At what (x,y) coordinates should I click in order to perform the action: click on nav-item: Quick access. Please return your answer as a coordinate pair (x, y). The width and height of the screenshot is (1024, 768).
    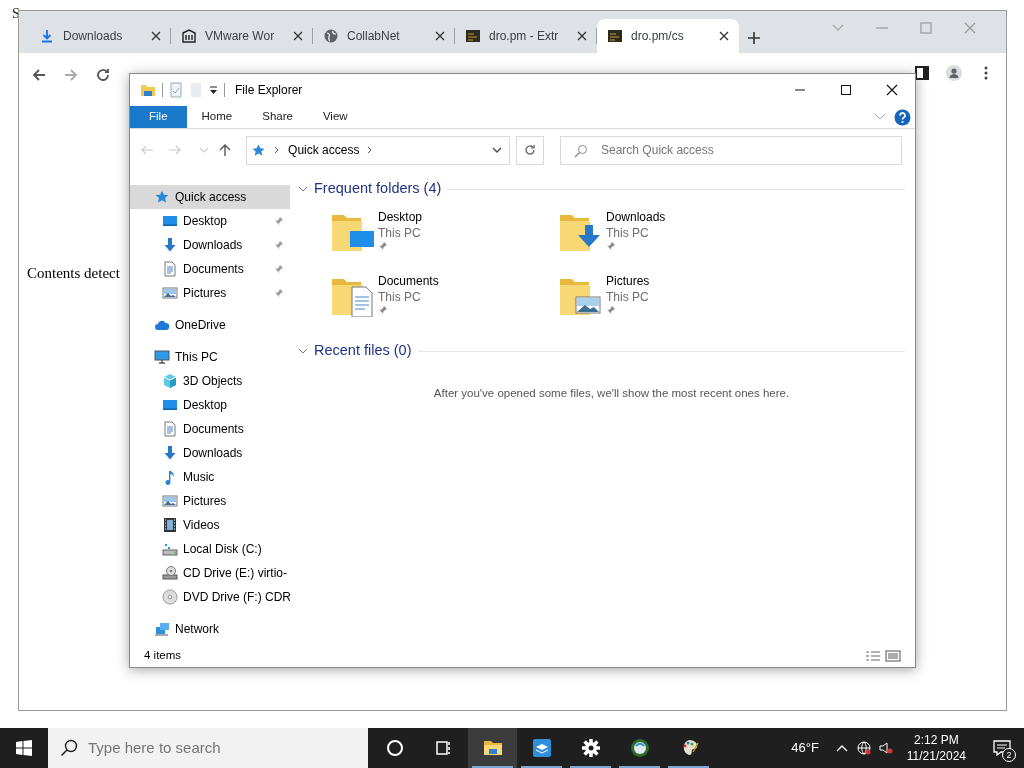
    Looking at the image, I should click on (210, 197).